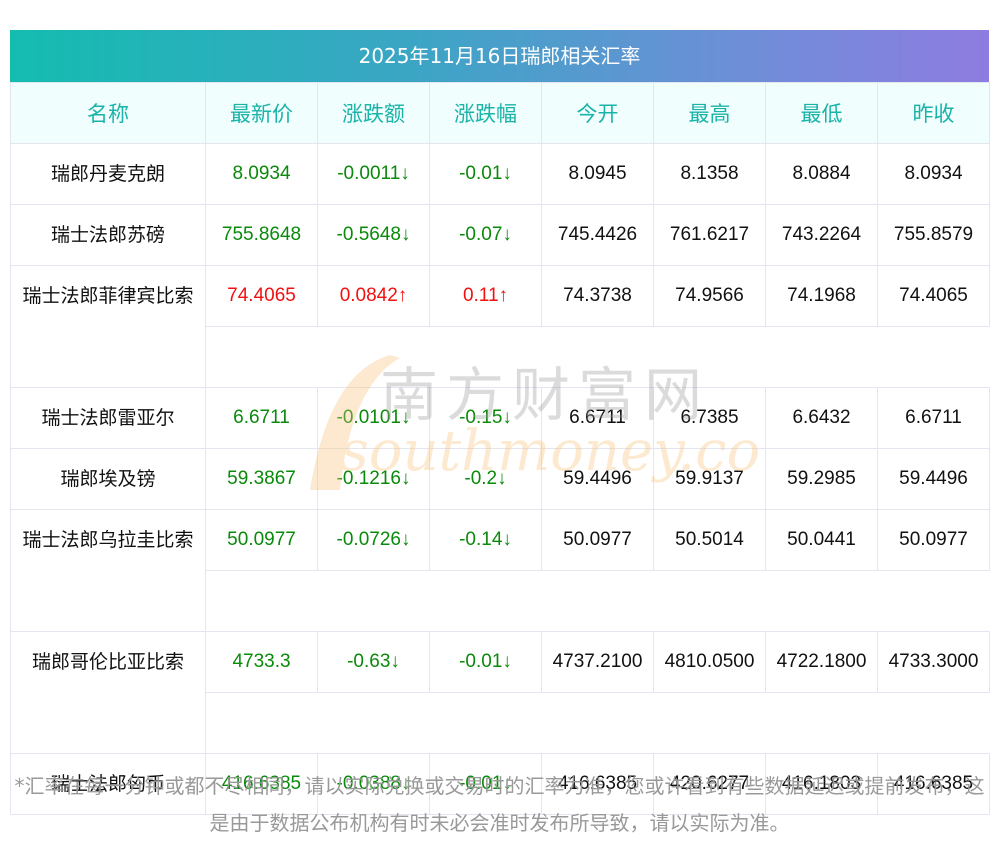  Describe the element at coordinates (261, 235) in the screenshot. I see `latest-price: 755.8648` at that location.